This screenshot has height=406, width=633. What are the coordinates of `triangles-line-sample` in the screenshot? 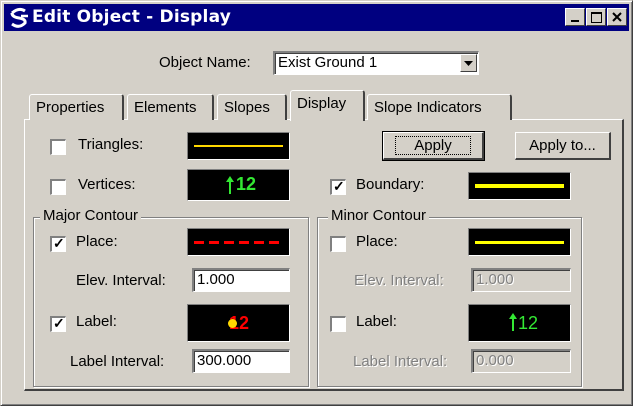 It's located at (238, 146).